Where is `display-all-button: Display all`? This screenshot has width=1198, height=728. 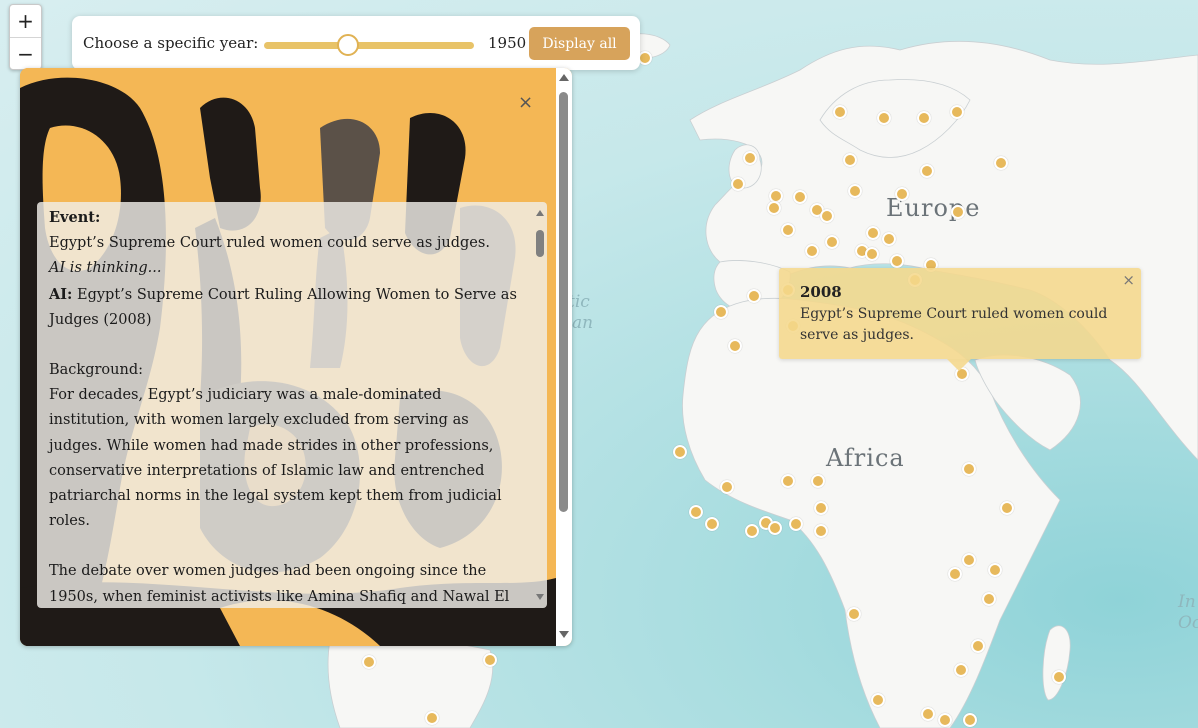 display-all-button: Display all is located at coordinates (579, 43).